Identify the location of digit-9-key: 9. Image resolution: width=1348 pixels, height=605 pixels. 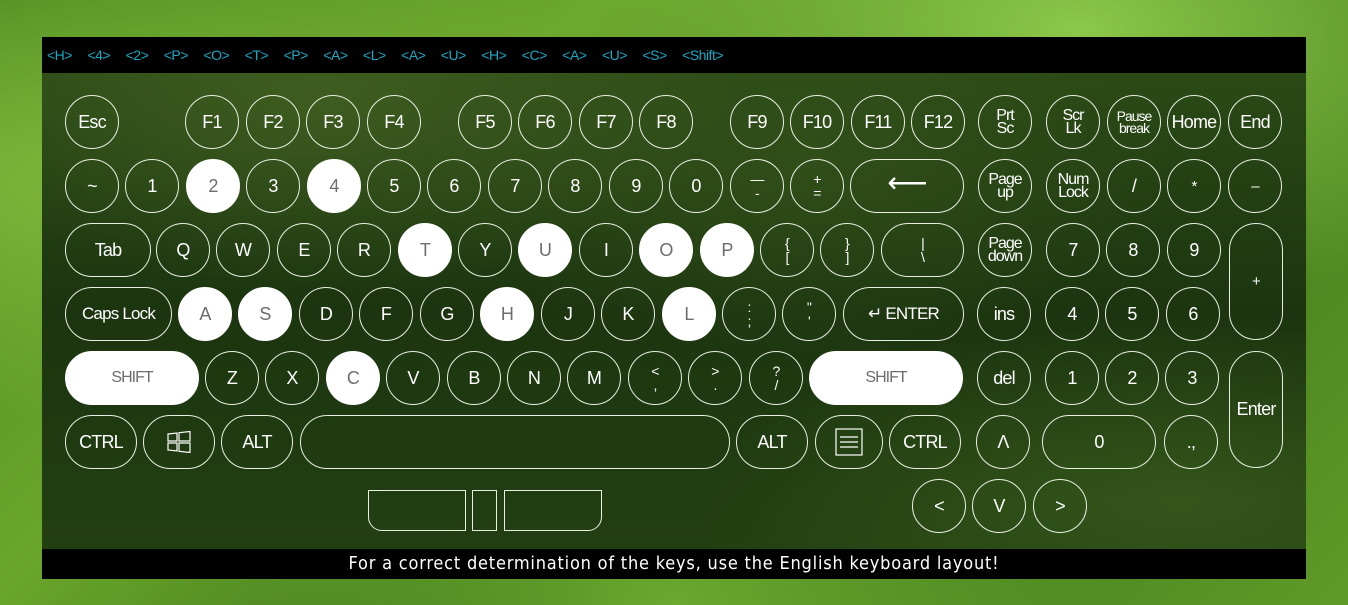
(636, 186).